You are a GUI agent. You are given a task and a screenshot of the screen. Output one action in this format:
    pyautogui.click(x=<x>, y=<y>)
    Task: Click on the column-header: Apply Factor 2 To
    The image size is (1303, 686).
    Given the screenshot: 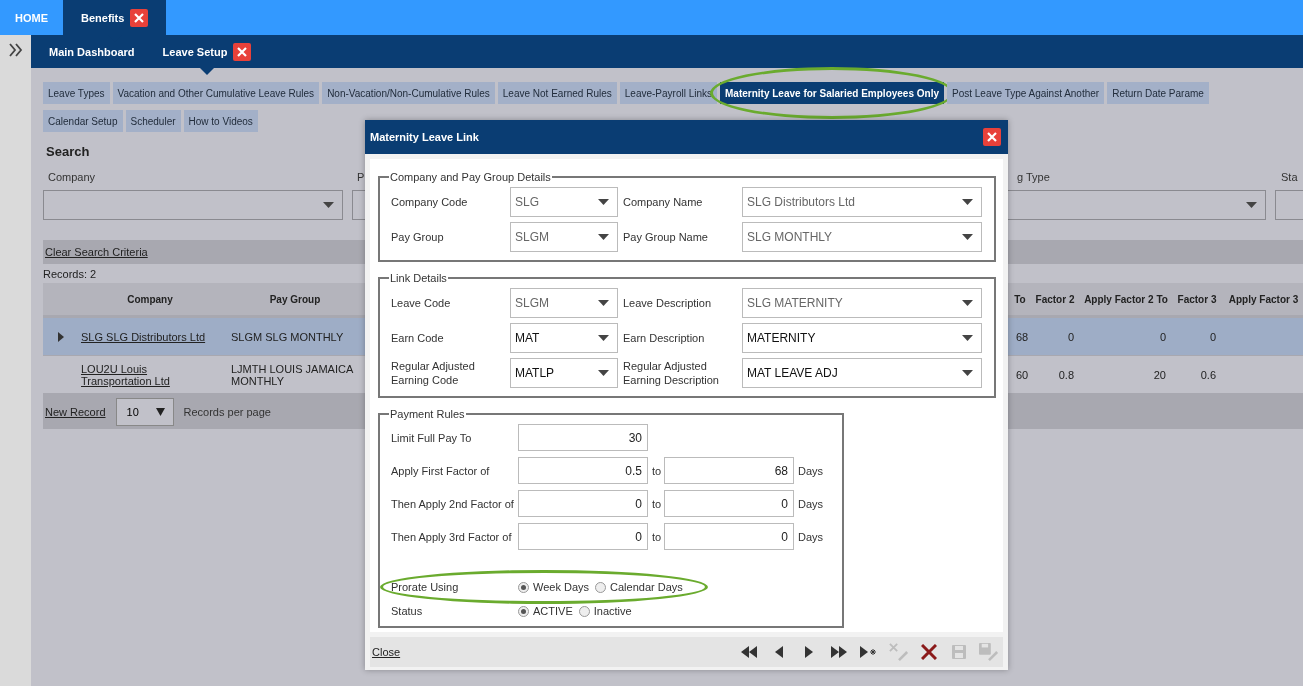 What is the action you would take?
    pyautogui.click(x=1126, y=299)
    